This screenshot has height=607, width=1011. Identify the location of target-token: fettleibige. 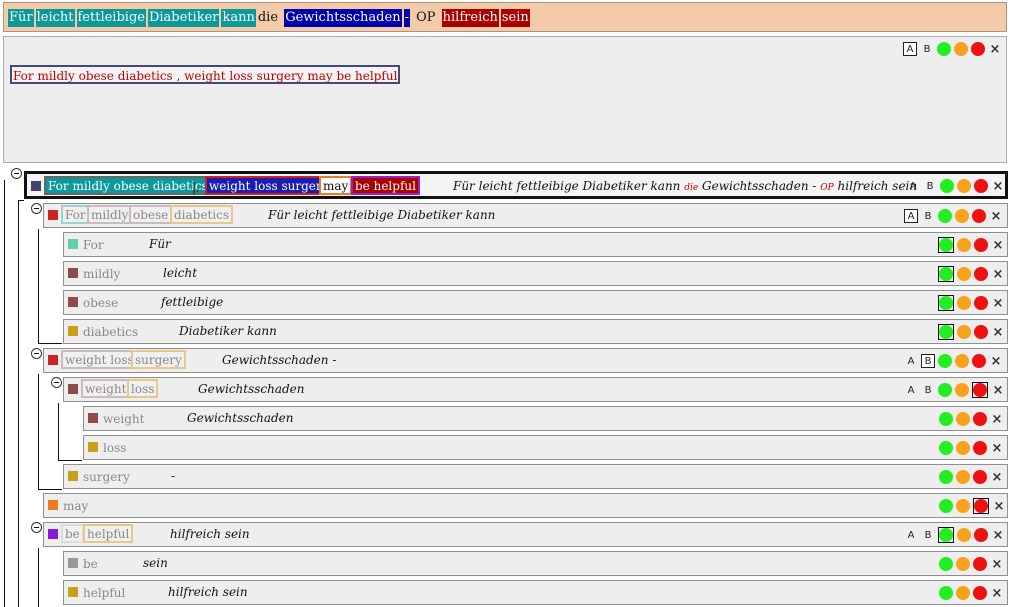
(111, 18).